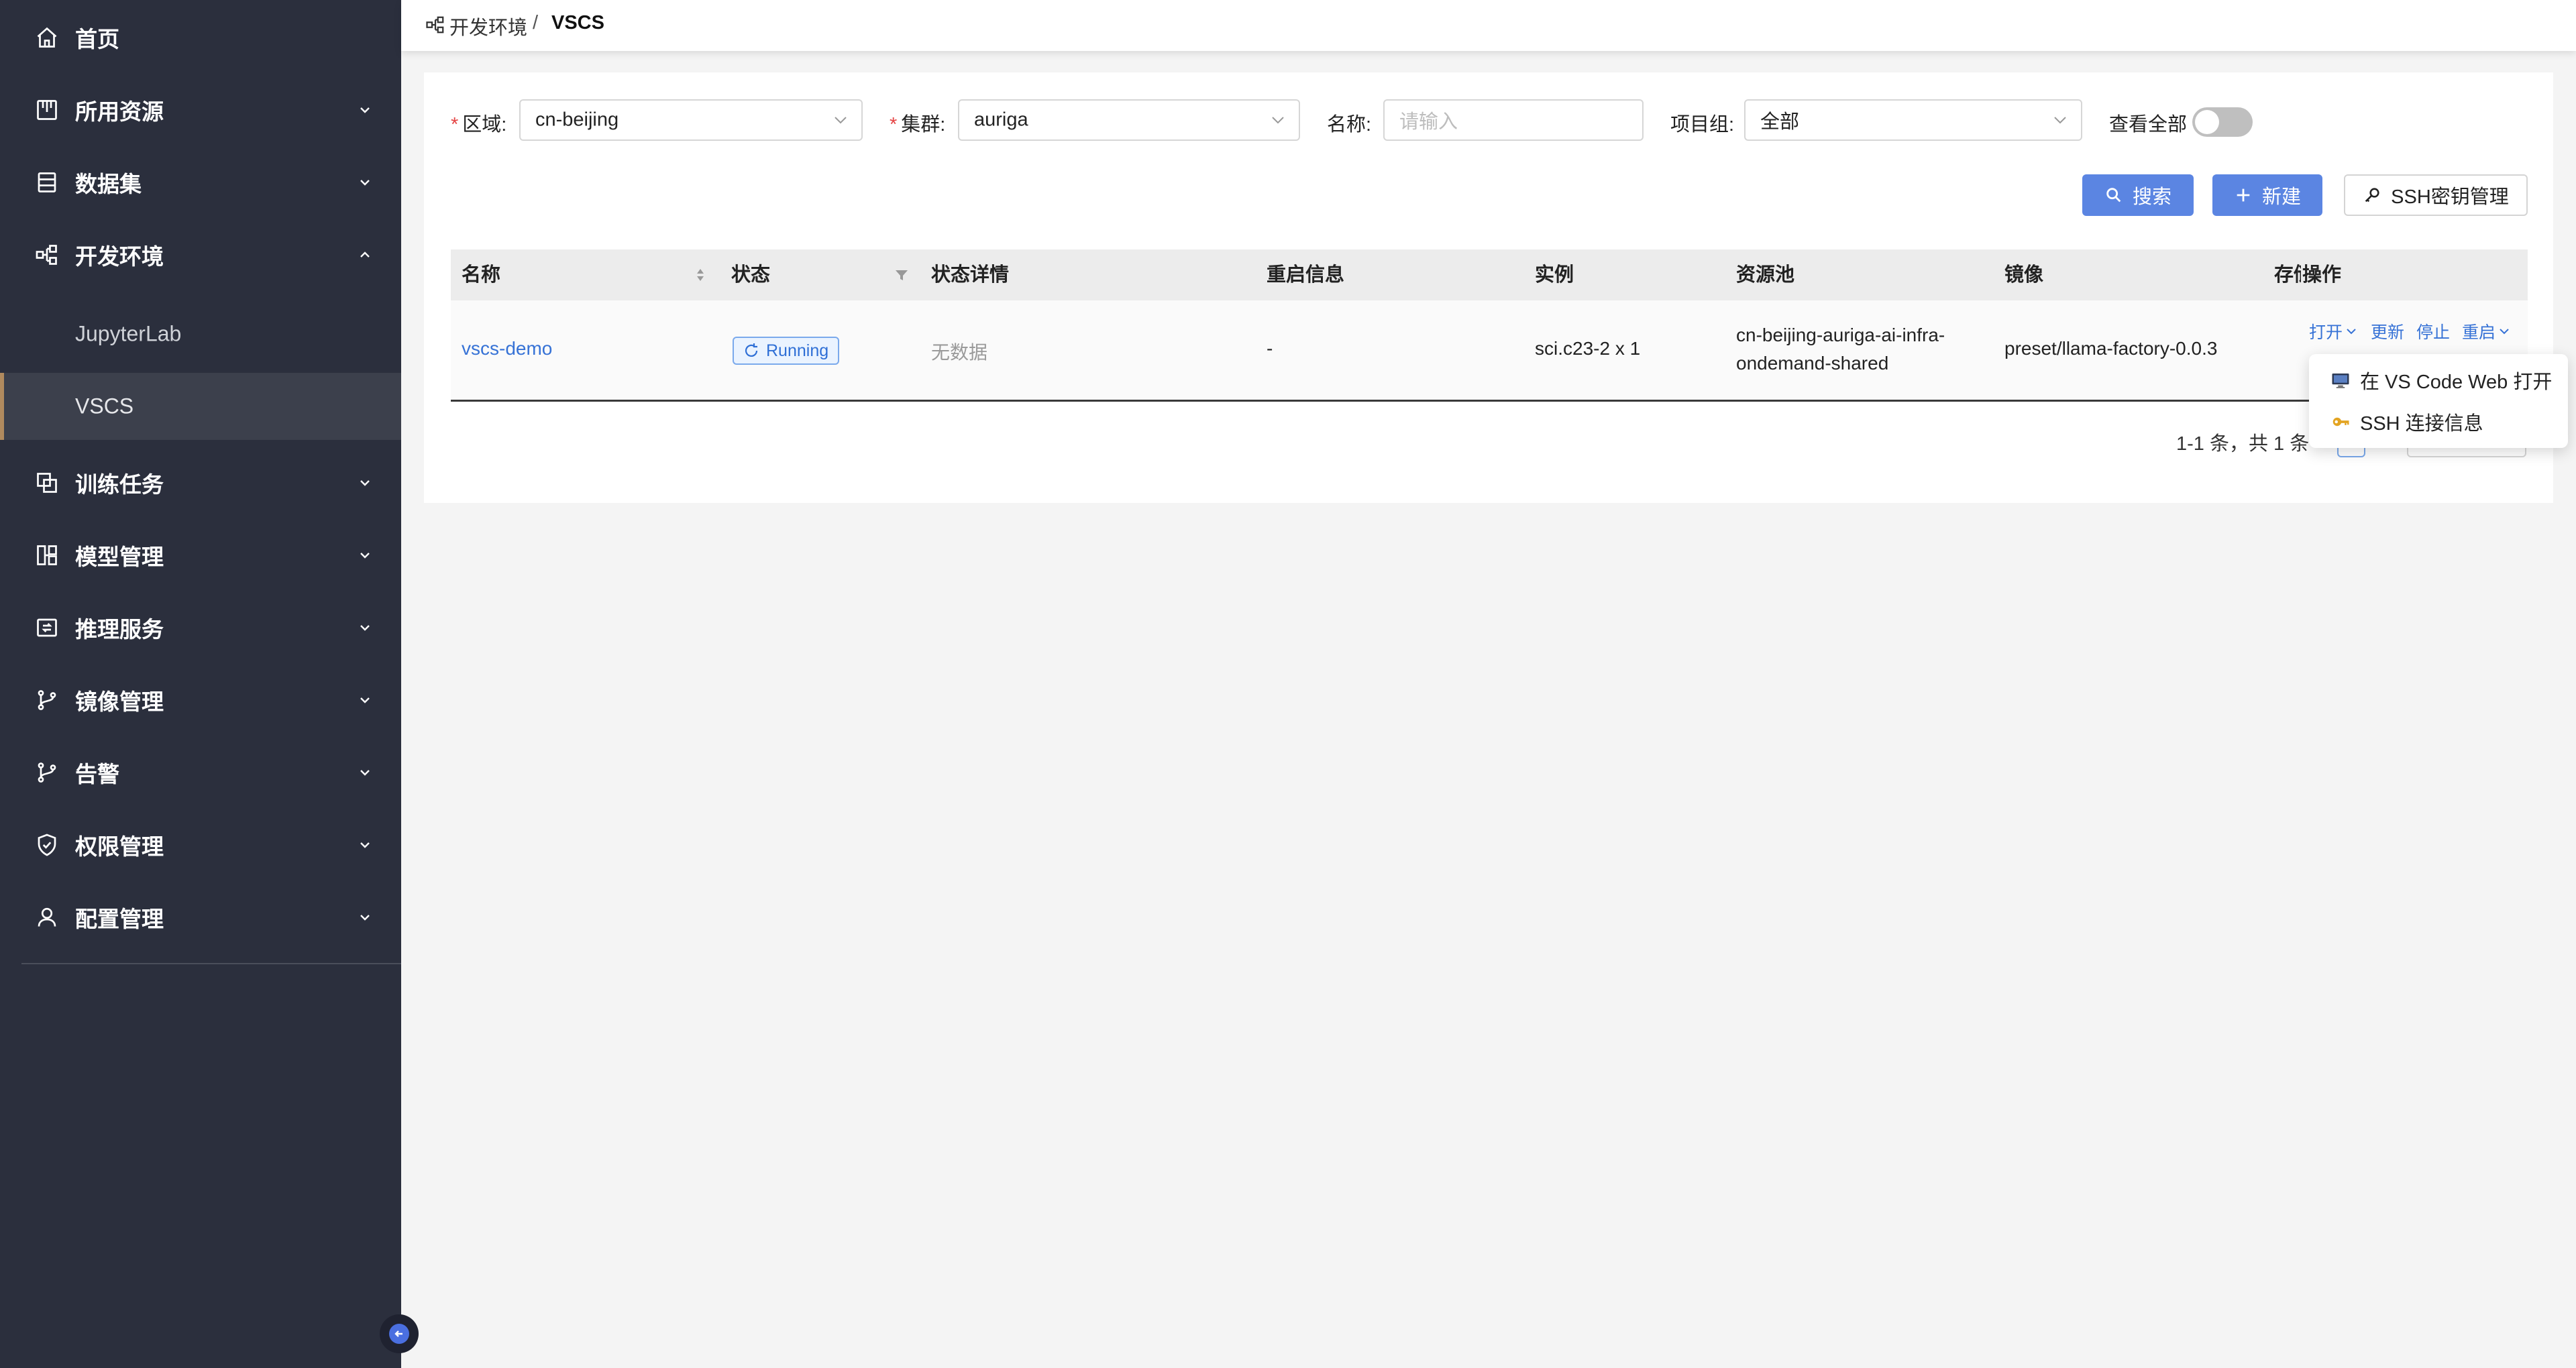 This screenshot has height=1368, width=2576. What do you see at coordinates (200, 555) in the screenshot?
I see `sidebar-item-models: 模型管理` at bounding box center [200, 555].